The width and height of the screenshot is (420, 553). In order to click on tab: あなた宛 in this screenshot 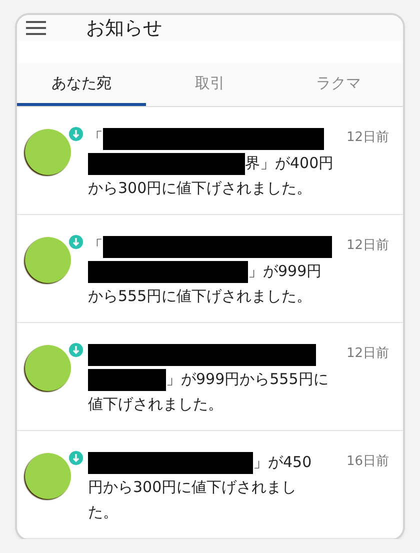, I will do `click(81, 84)`.